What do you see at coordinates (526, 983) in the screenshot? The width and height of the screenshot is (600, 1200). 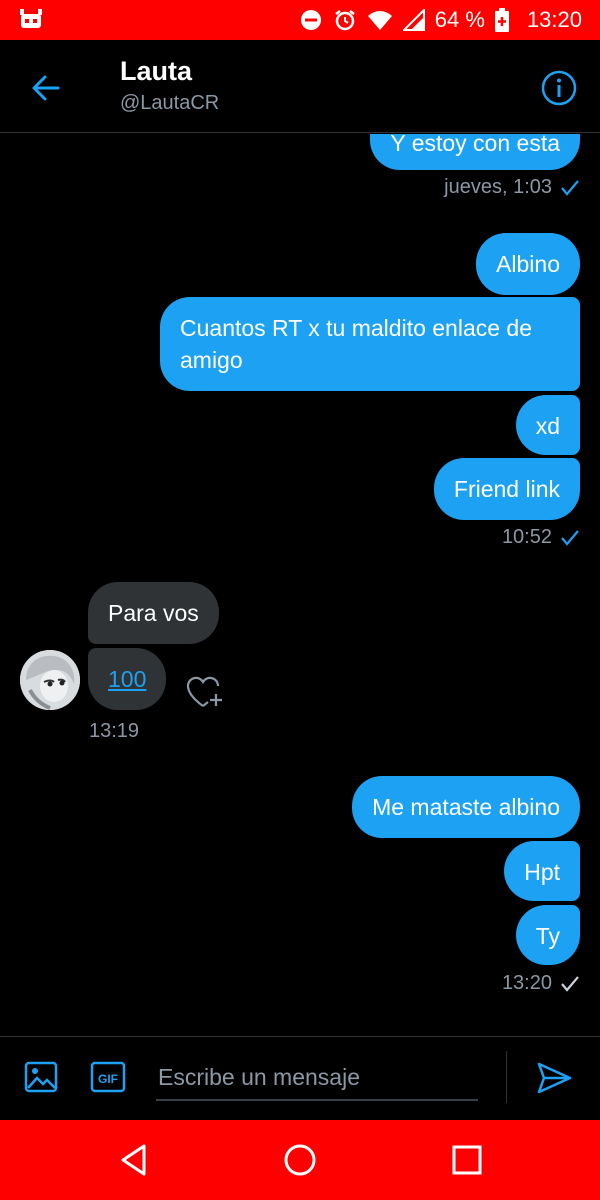 I see `timestamp-text: 13:20` at bounding box center [526, 983].